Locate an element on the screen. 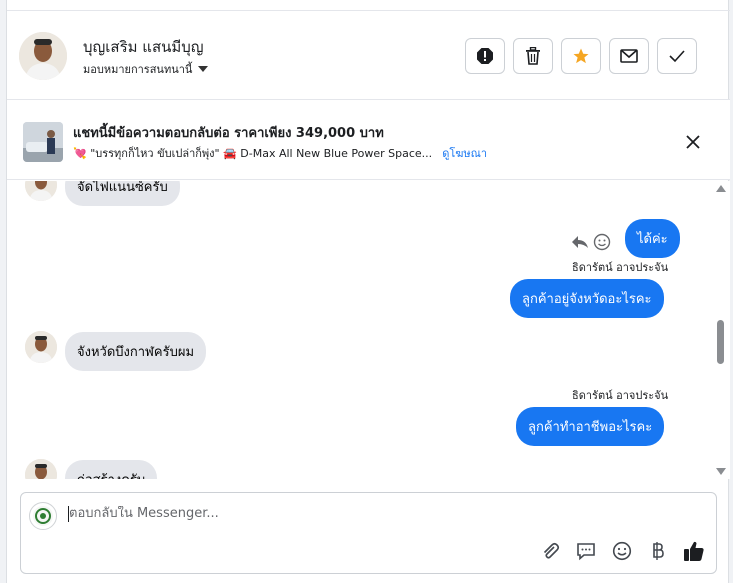 The image size is (733, 583). attach-icon is located at coordinates (551, 550).